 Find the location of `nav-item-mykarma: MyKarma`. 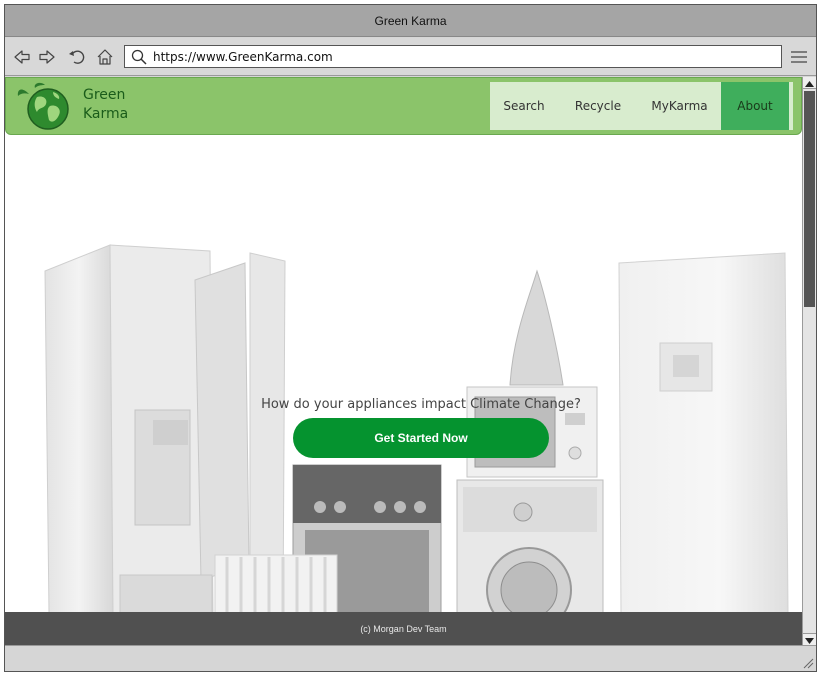

nav-item-mykarma: MyKarma is located at coordinates (679, 106).